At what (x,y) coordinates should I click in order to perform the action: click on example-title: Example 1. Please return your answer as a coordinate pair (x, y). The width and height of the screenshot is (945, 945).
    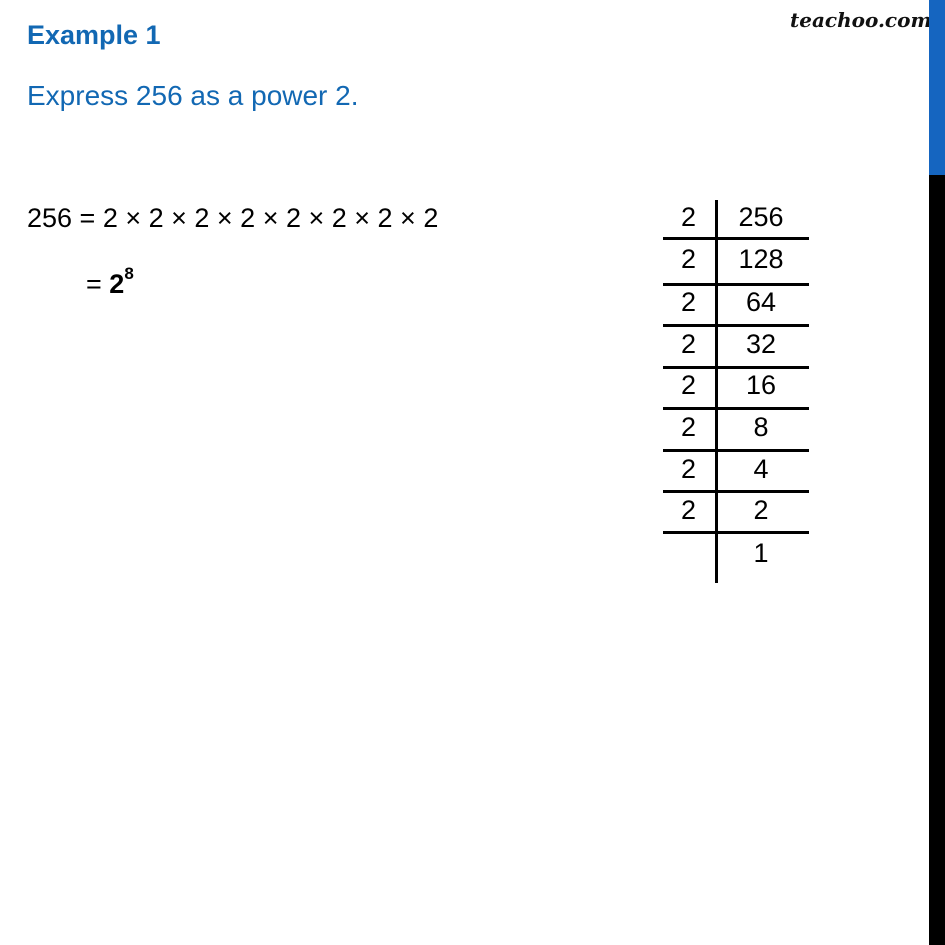
    Looking at the image, I should click on (94, 35).